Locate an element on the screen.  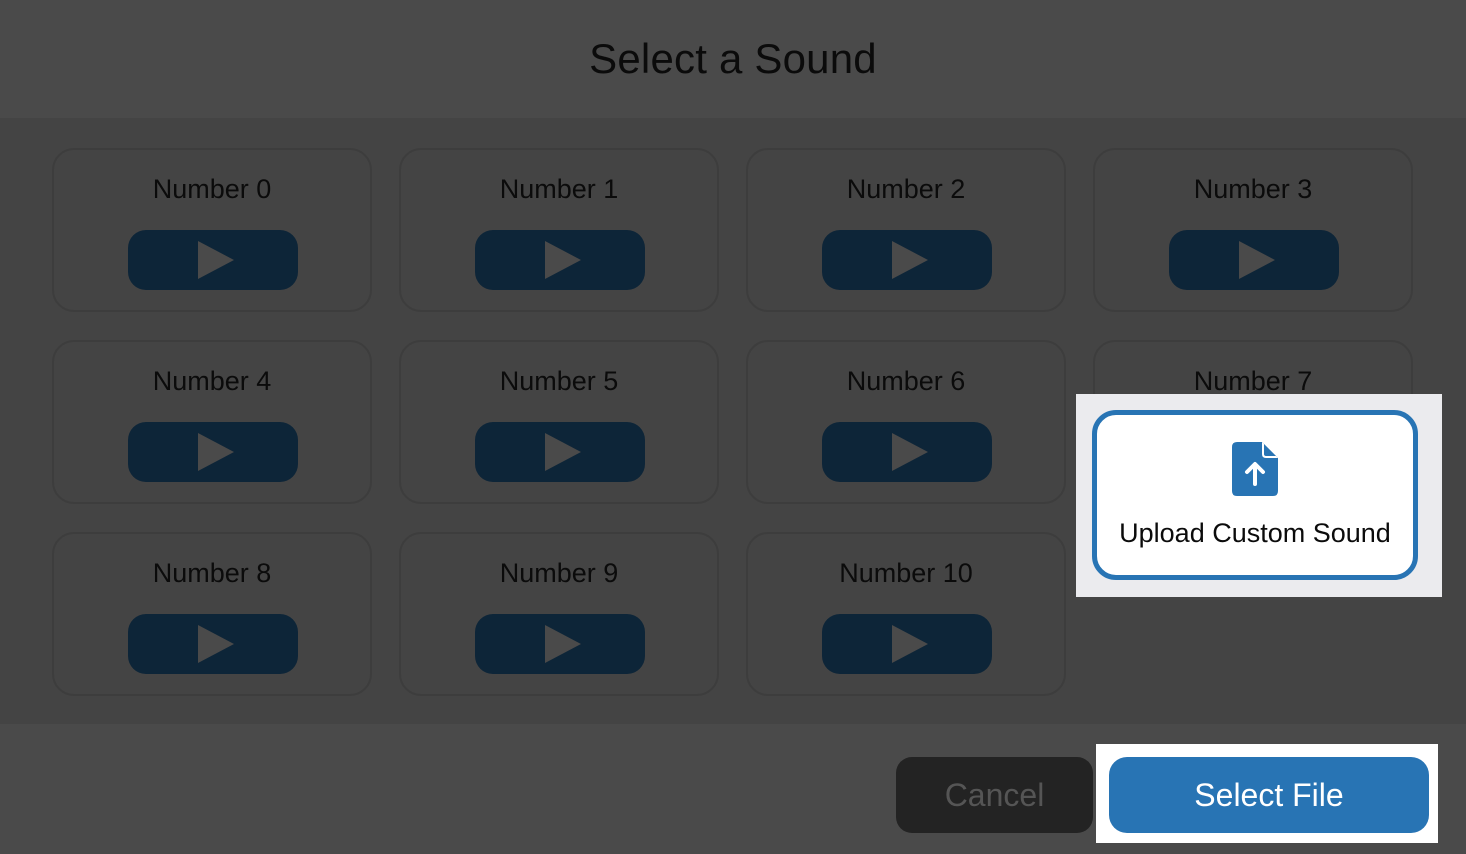
sound-card: Number 0 is located at coordinates (212, 230).